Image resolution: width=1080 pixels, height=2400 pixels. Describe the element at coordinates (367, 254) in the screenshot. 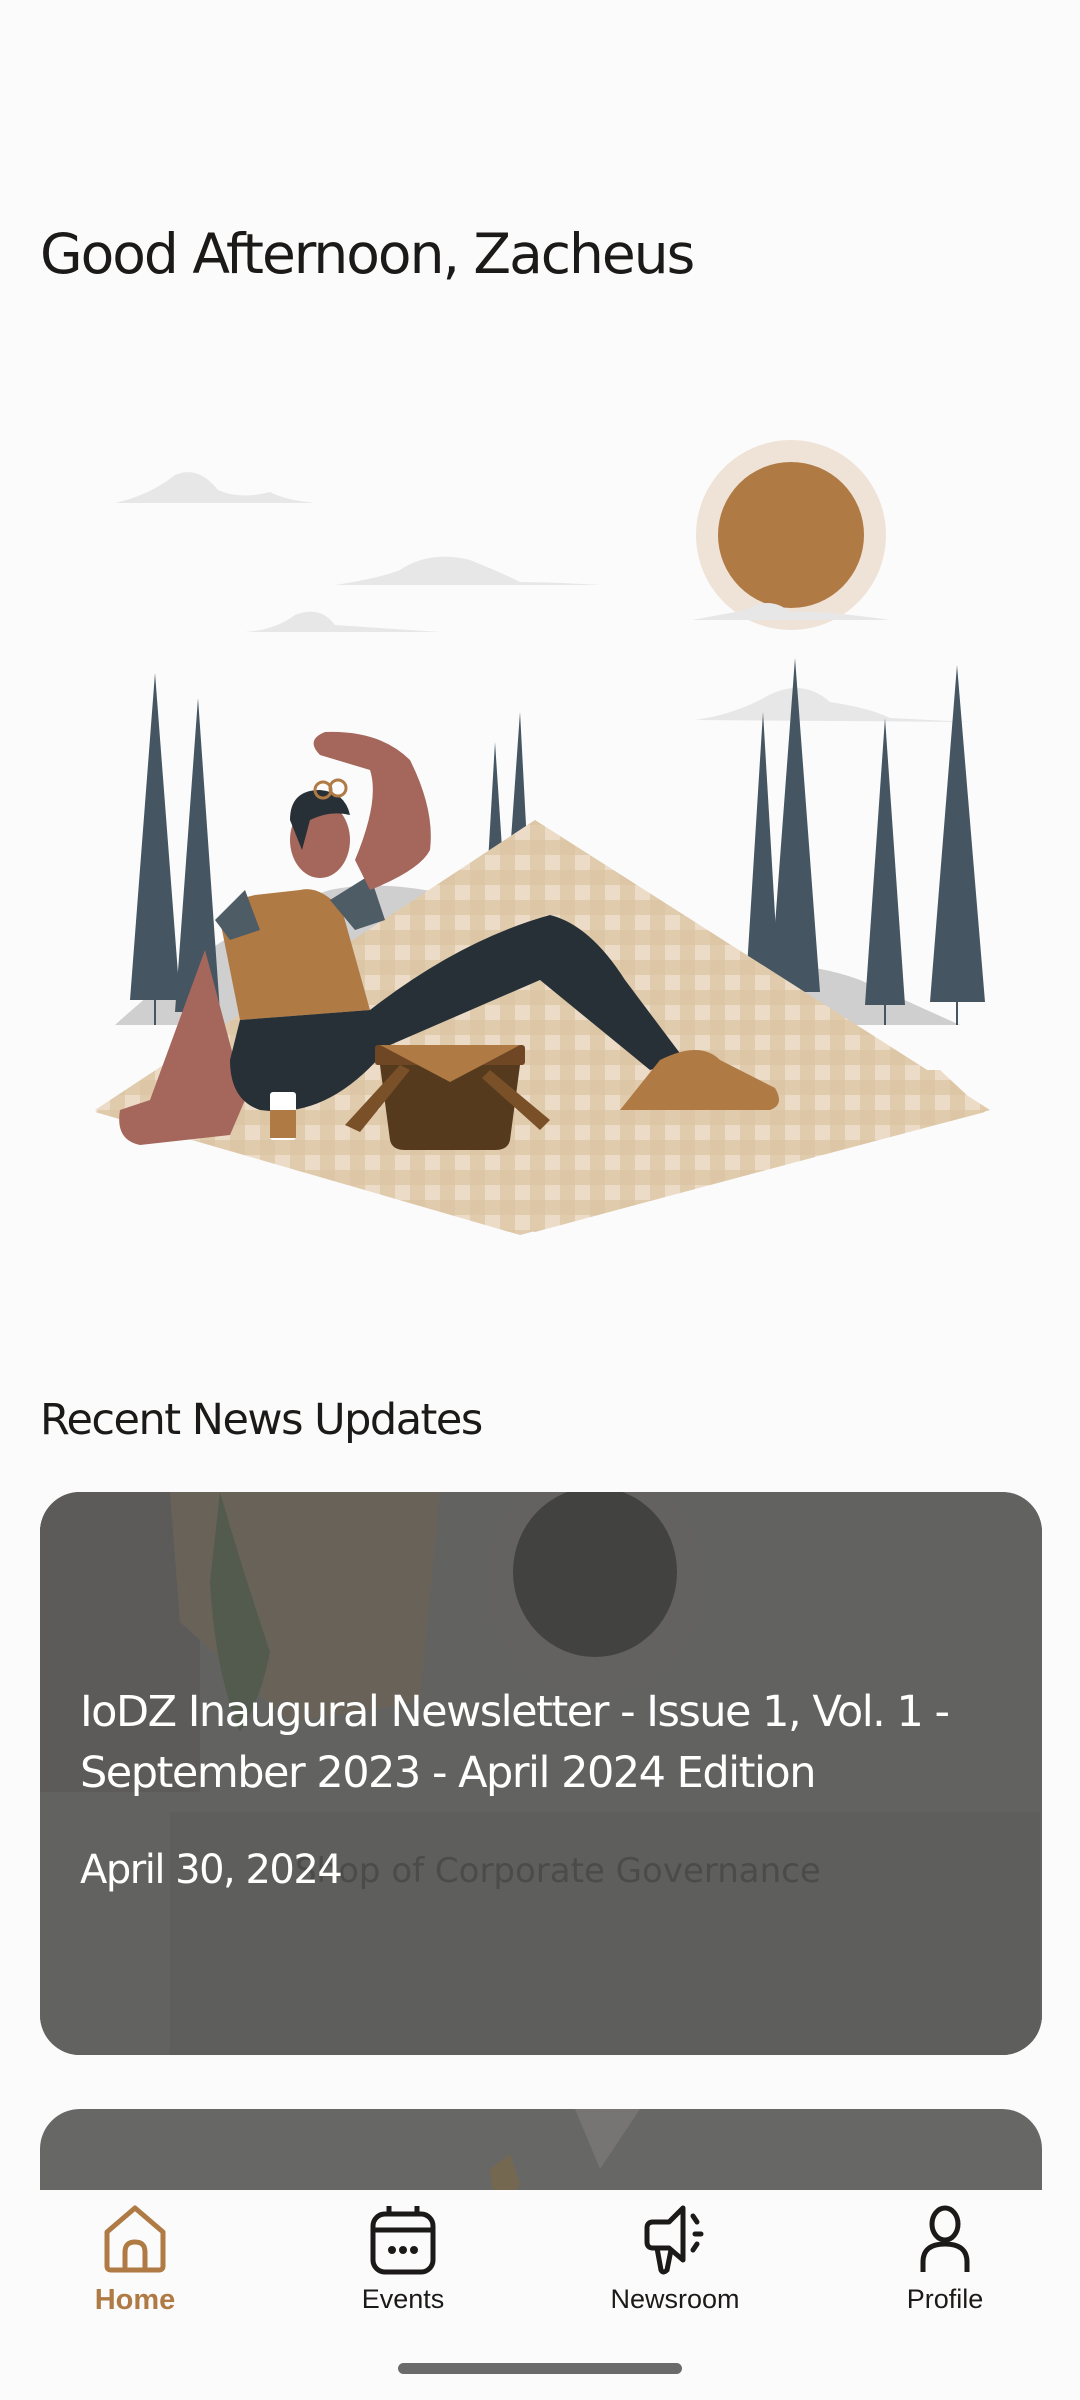

I see `greeting-heading: Good Afternoon, Zacheus` at that location.